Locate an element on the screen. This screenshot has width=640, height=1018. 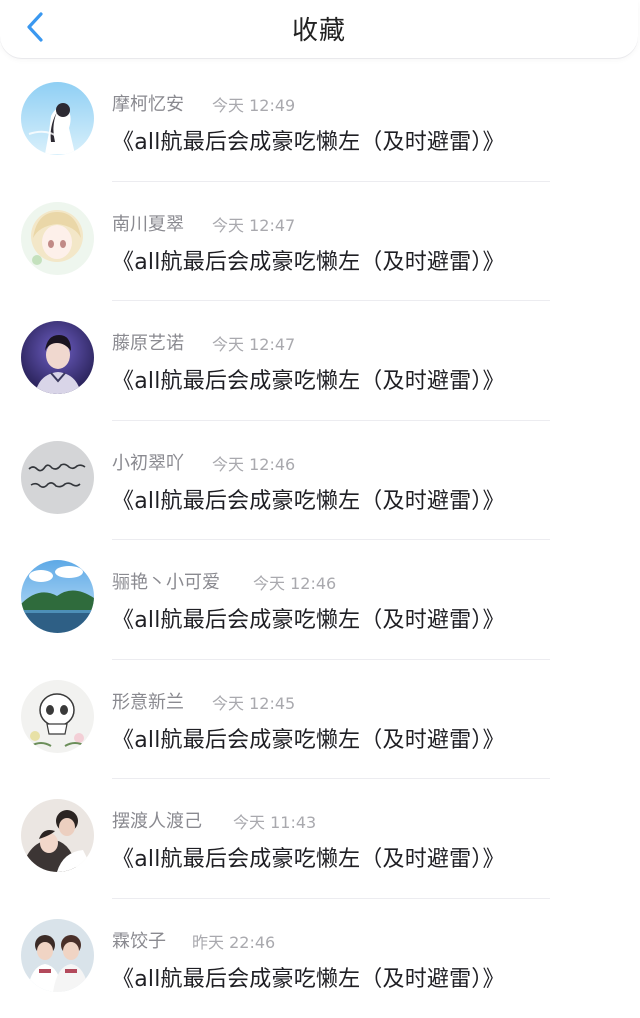
user-name: 骊艳丶小可爱 is located at coordinates (166, 581).